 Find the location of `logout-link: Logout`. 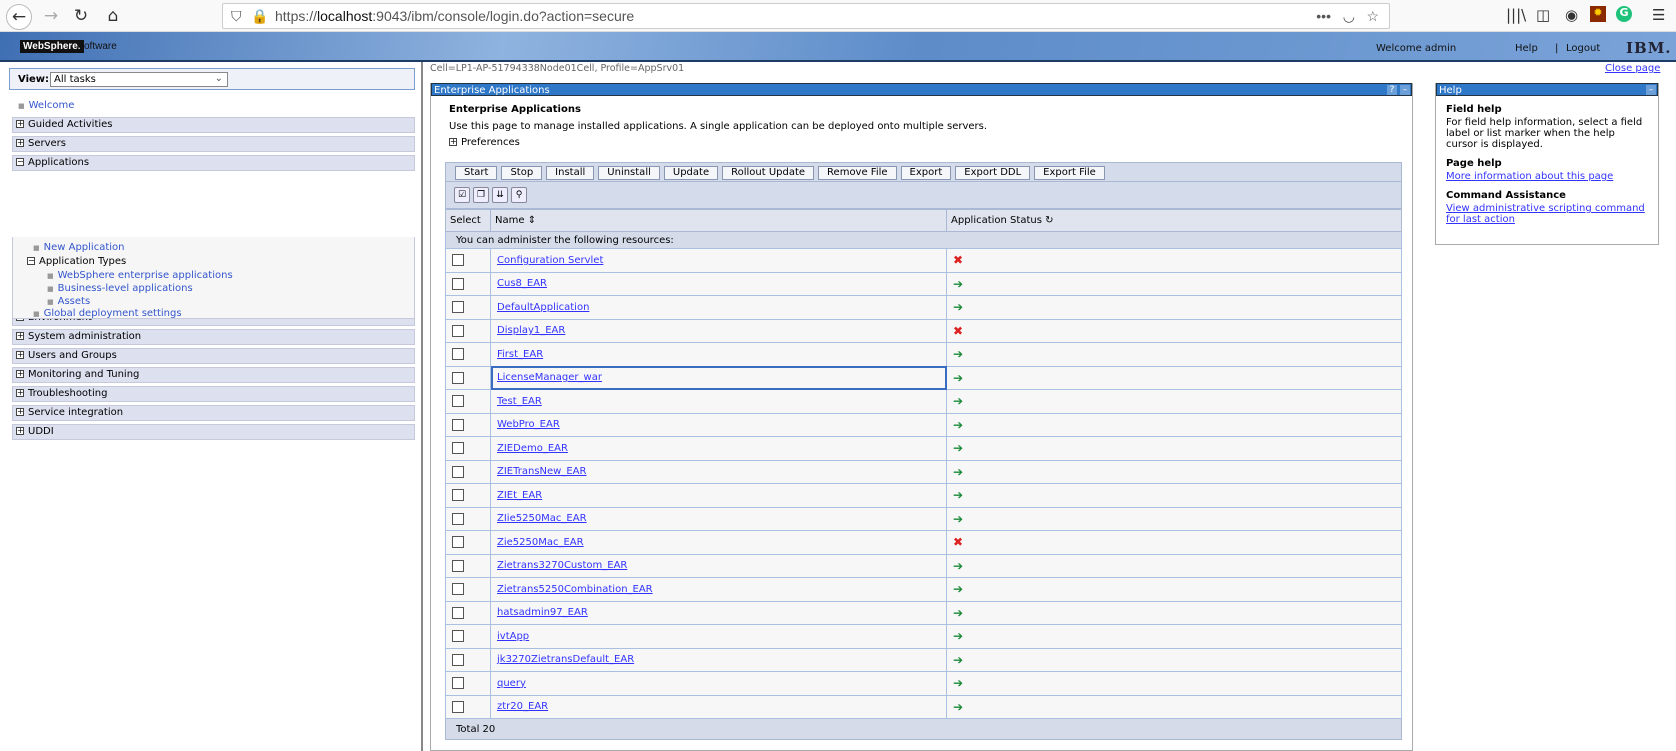

logout-link: Logout is located at coordinates (1583, 48).